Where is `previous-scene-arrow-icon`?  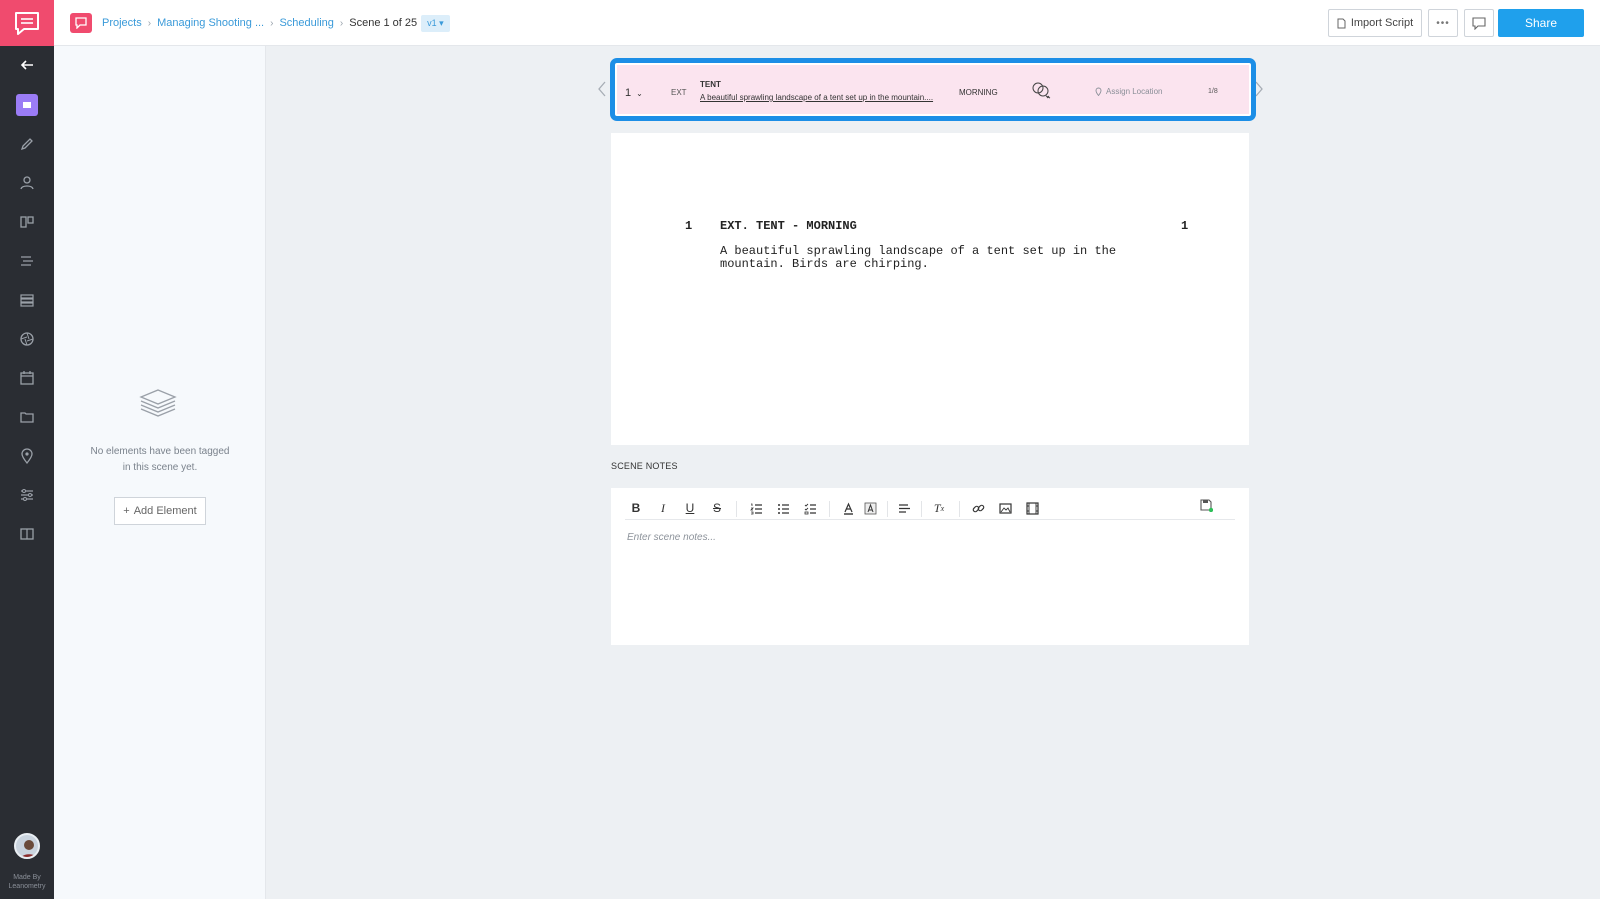
previous-scene-arrow-icon is located at coordinates (602, 89).